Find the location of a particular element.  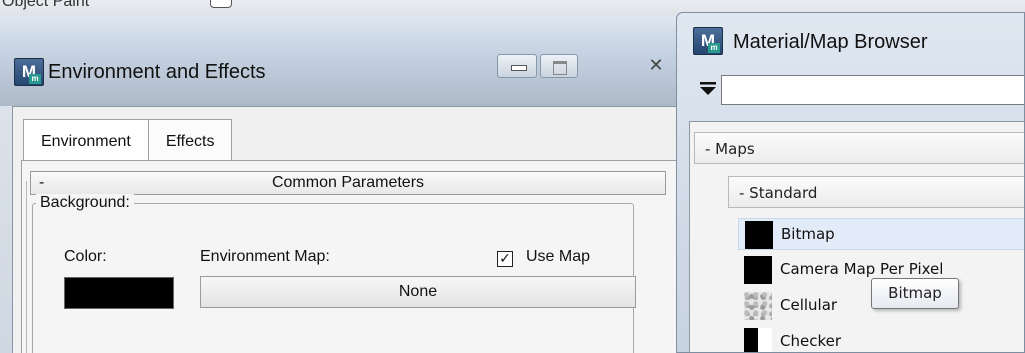

common-parameters-rollout-header: - Common Parameters is located at coordinates (348, 183).